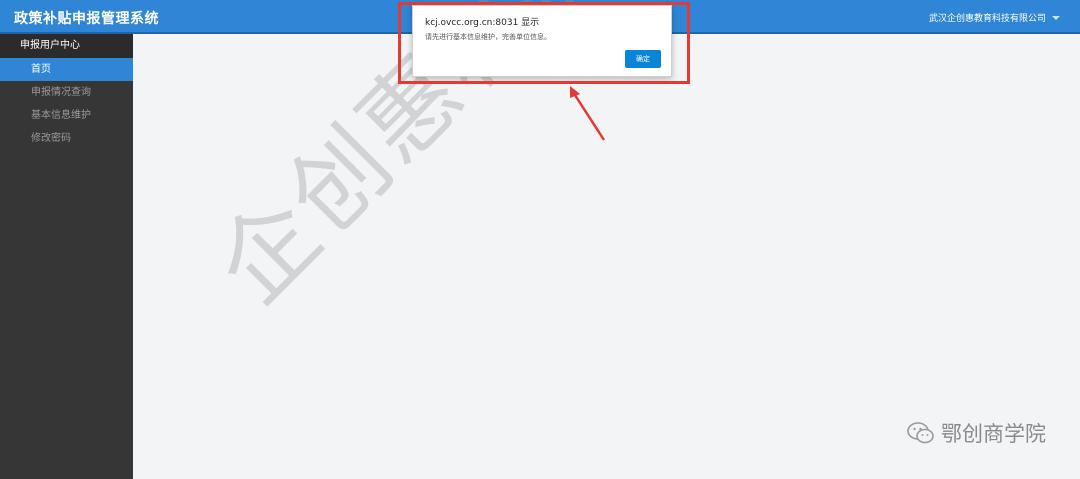 Image resolution: width=1080 pixels, height=479 pixels. What do you see at coordinates (920, 433) in the screenshot?
I see `wechat-icon` at bounding box center [920, 433].